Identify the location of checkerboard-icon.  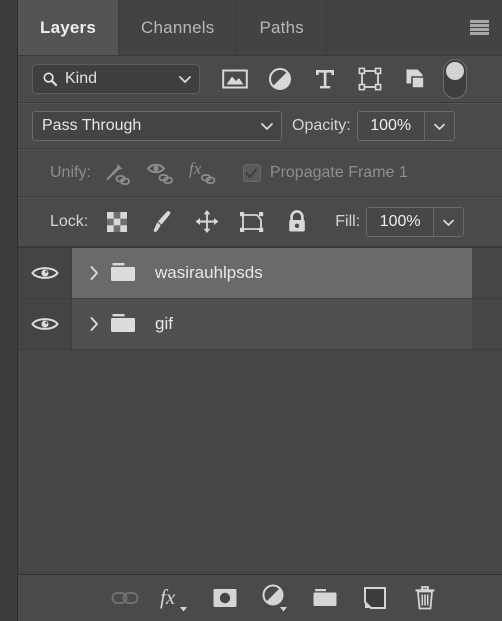
(117, 222).